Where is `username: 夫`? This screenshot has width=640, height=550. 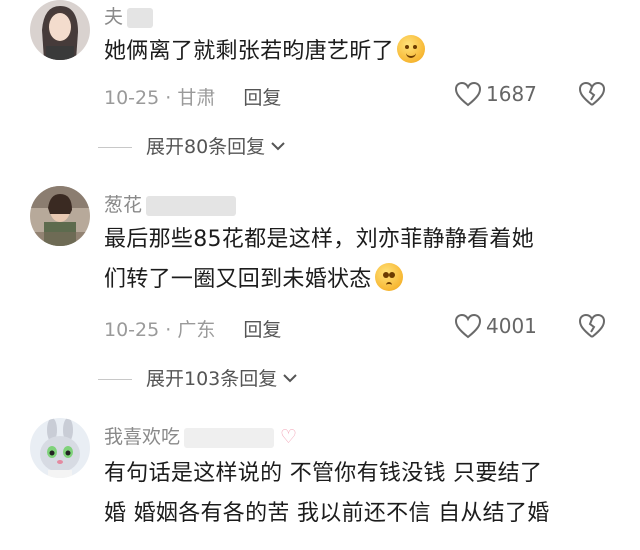 username: 夫 is located at coordinates (129, 15).